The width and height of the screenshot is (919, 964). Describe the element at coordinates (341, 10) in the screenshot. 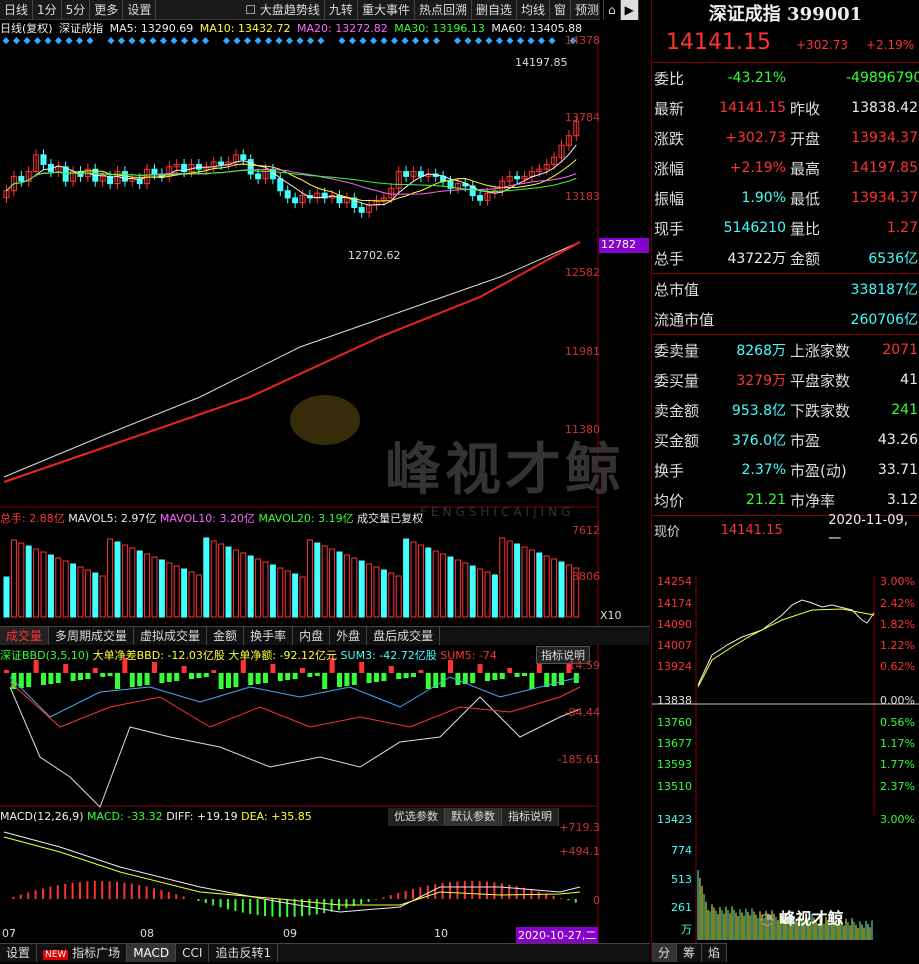

I see `nine-turn-button: 九转` at that location.